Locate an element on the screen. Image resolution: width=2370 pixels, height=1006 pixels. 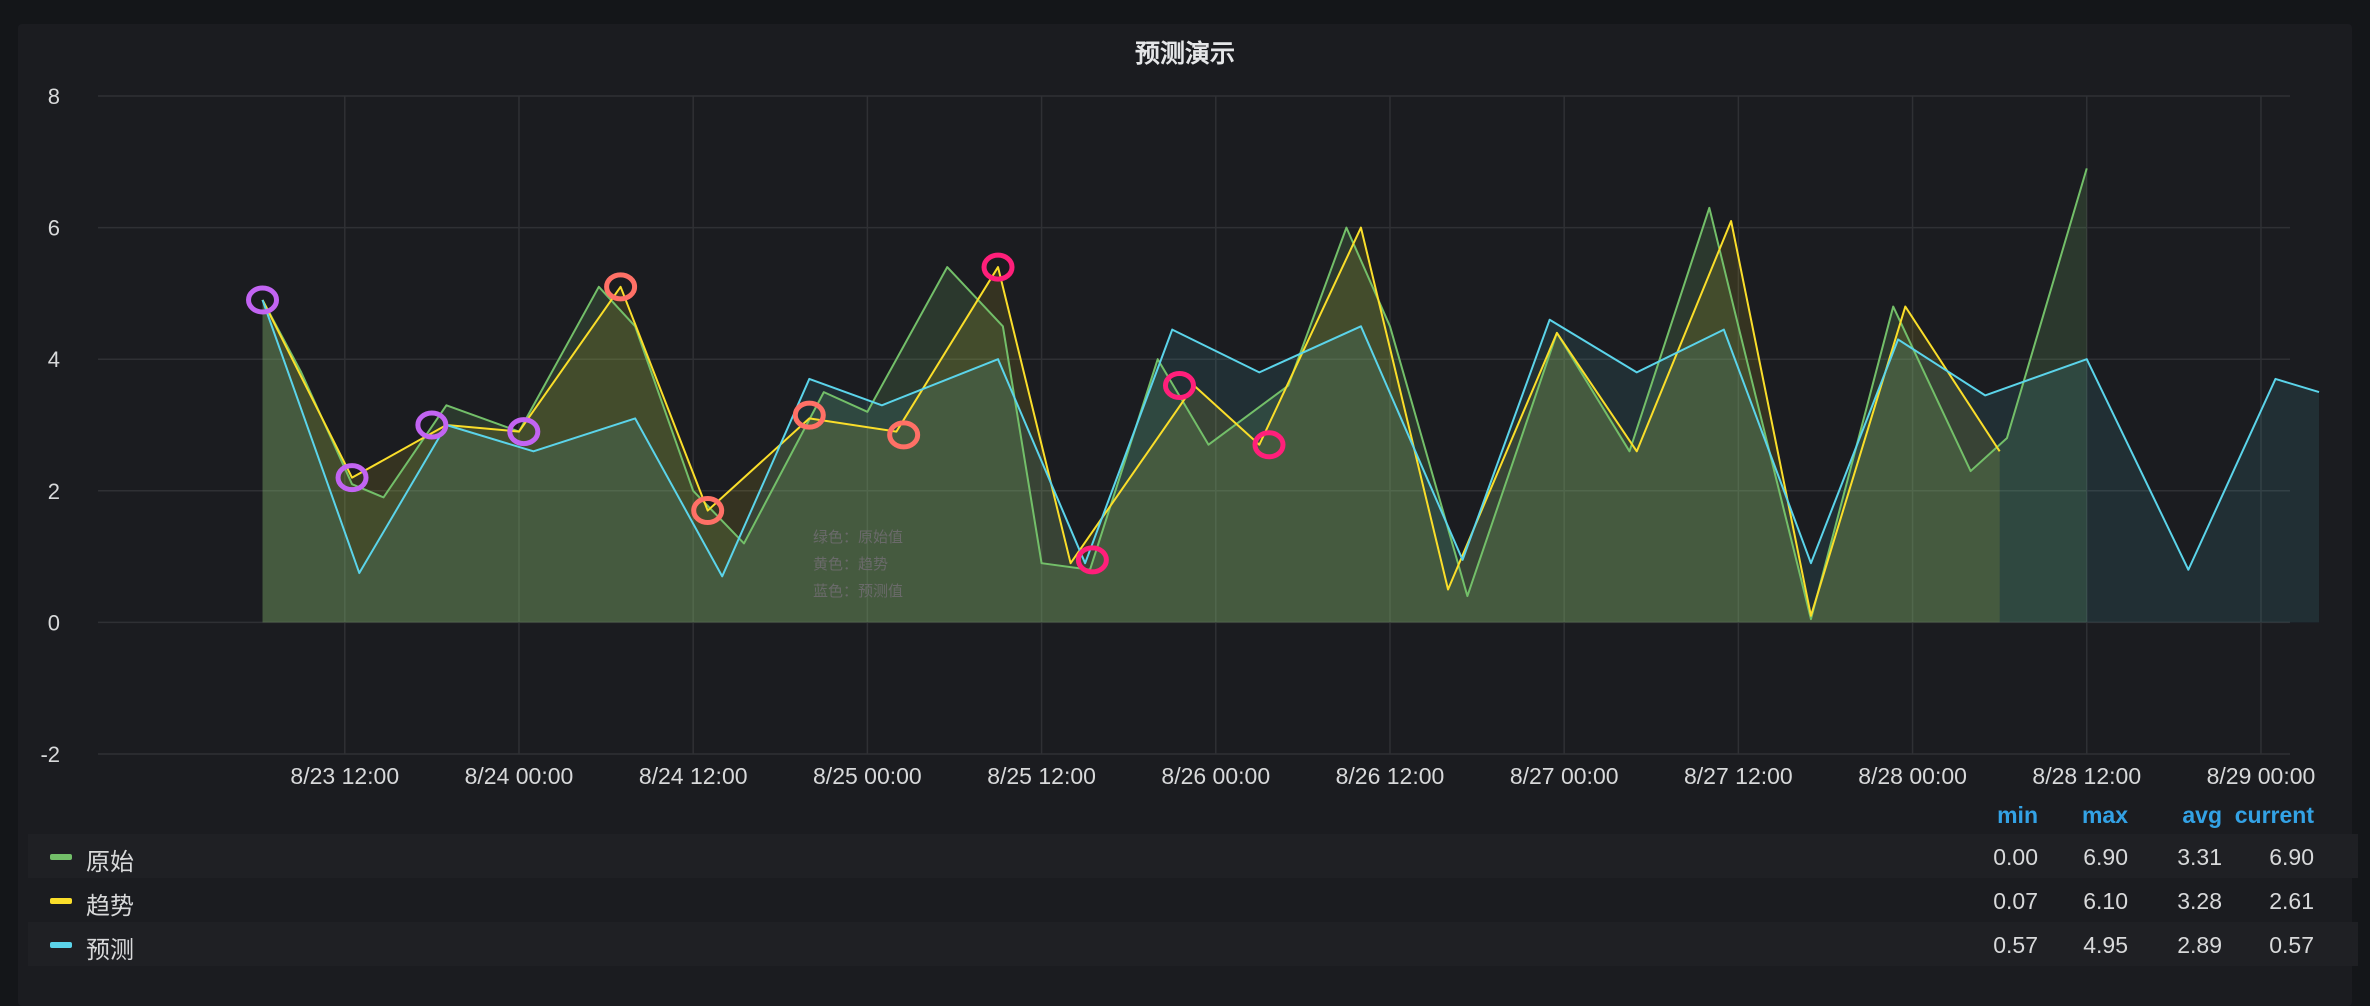
legend-value-avg: 2.89 is located at coordinates (2199, 945).